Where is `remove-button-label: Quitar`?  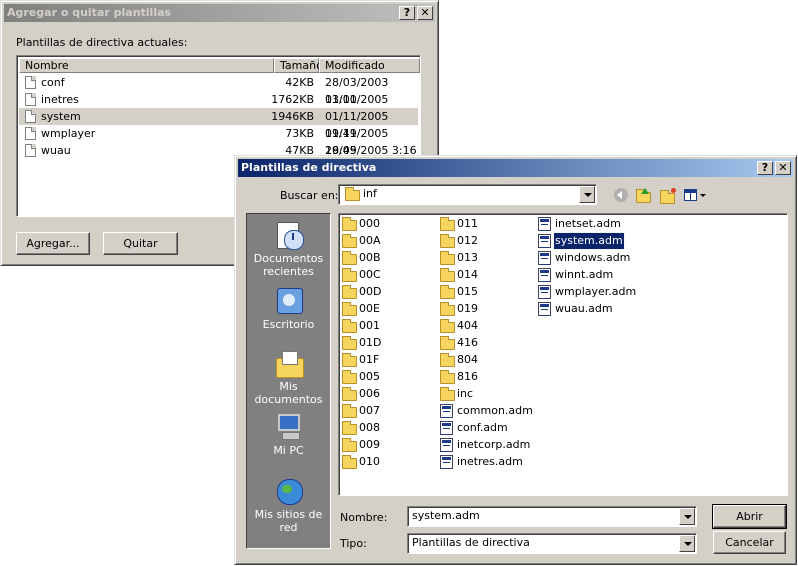 remove-button-label: Quitar is located at coordinates (140, 243).